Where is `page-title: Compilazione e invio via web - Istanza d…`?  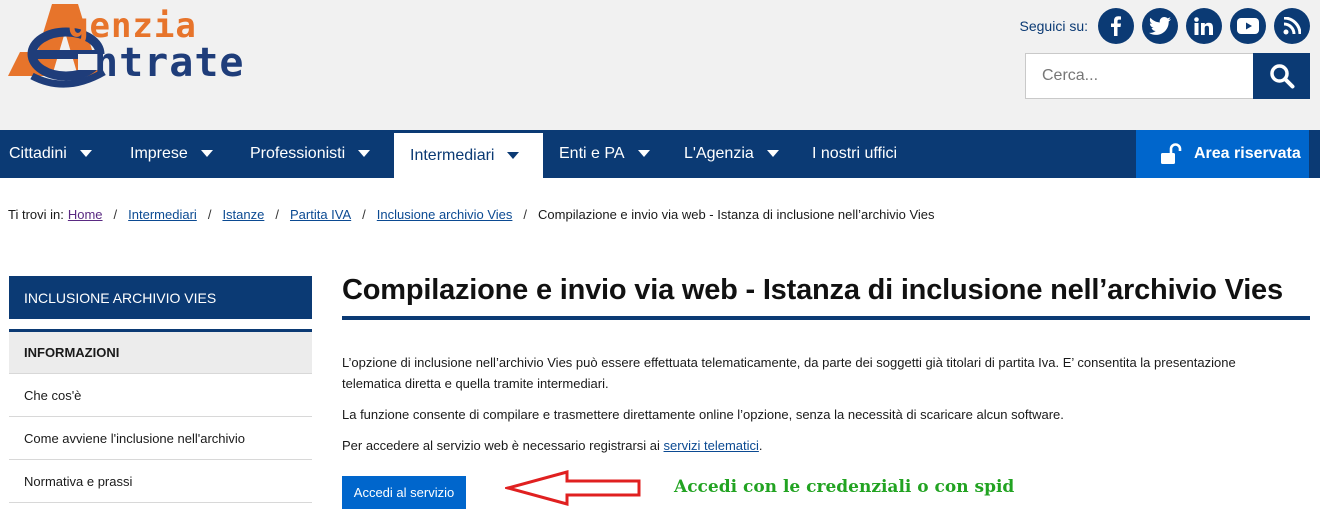 page-title: Compilazione e invio via web - Istanza d… is located at coordinates (812, 290).